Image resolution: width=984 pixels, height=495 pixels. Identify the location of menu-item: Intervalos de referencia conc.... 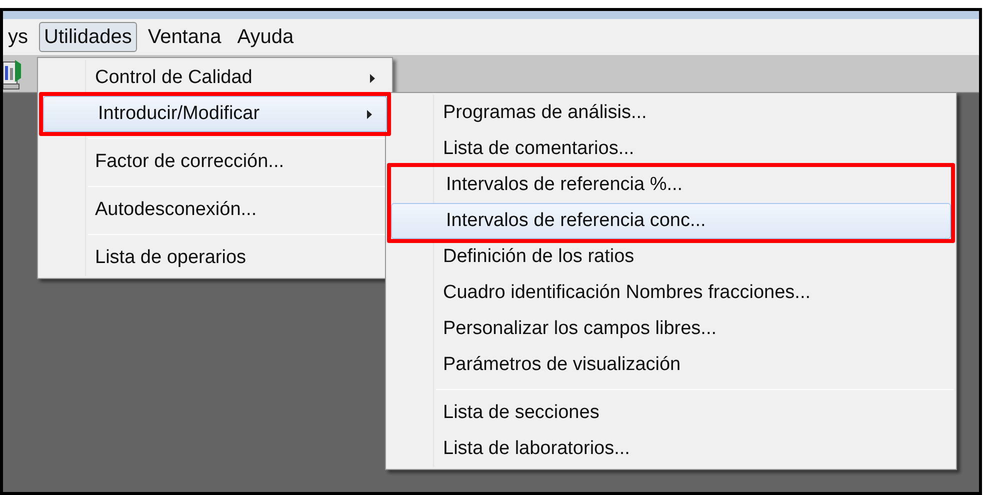
(671, 221).